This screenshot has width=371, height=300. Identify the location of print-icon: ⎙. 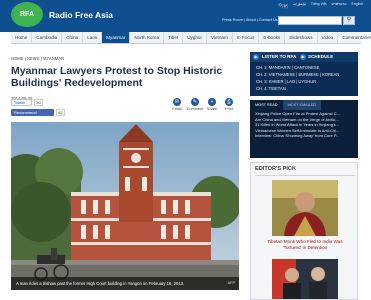
(229, 102).